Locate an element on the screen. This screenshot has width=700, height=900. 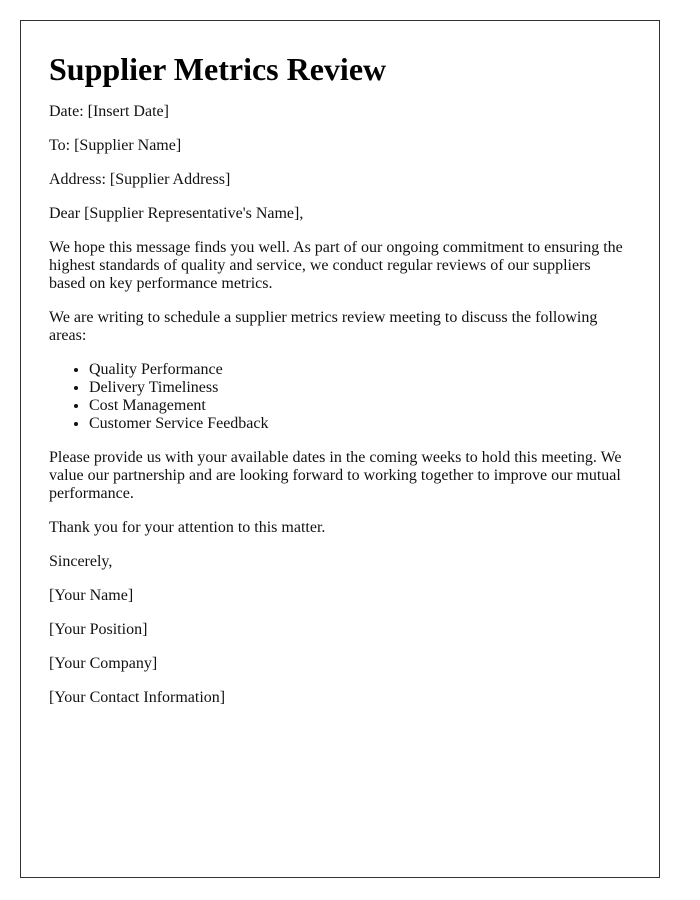
address-line: Address: [Supplier Address] is located at coordinates (140, 179).